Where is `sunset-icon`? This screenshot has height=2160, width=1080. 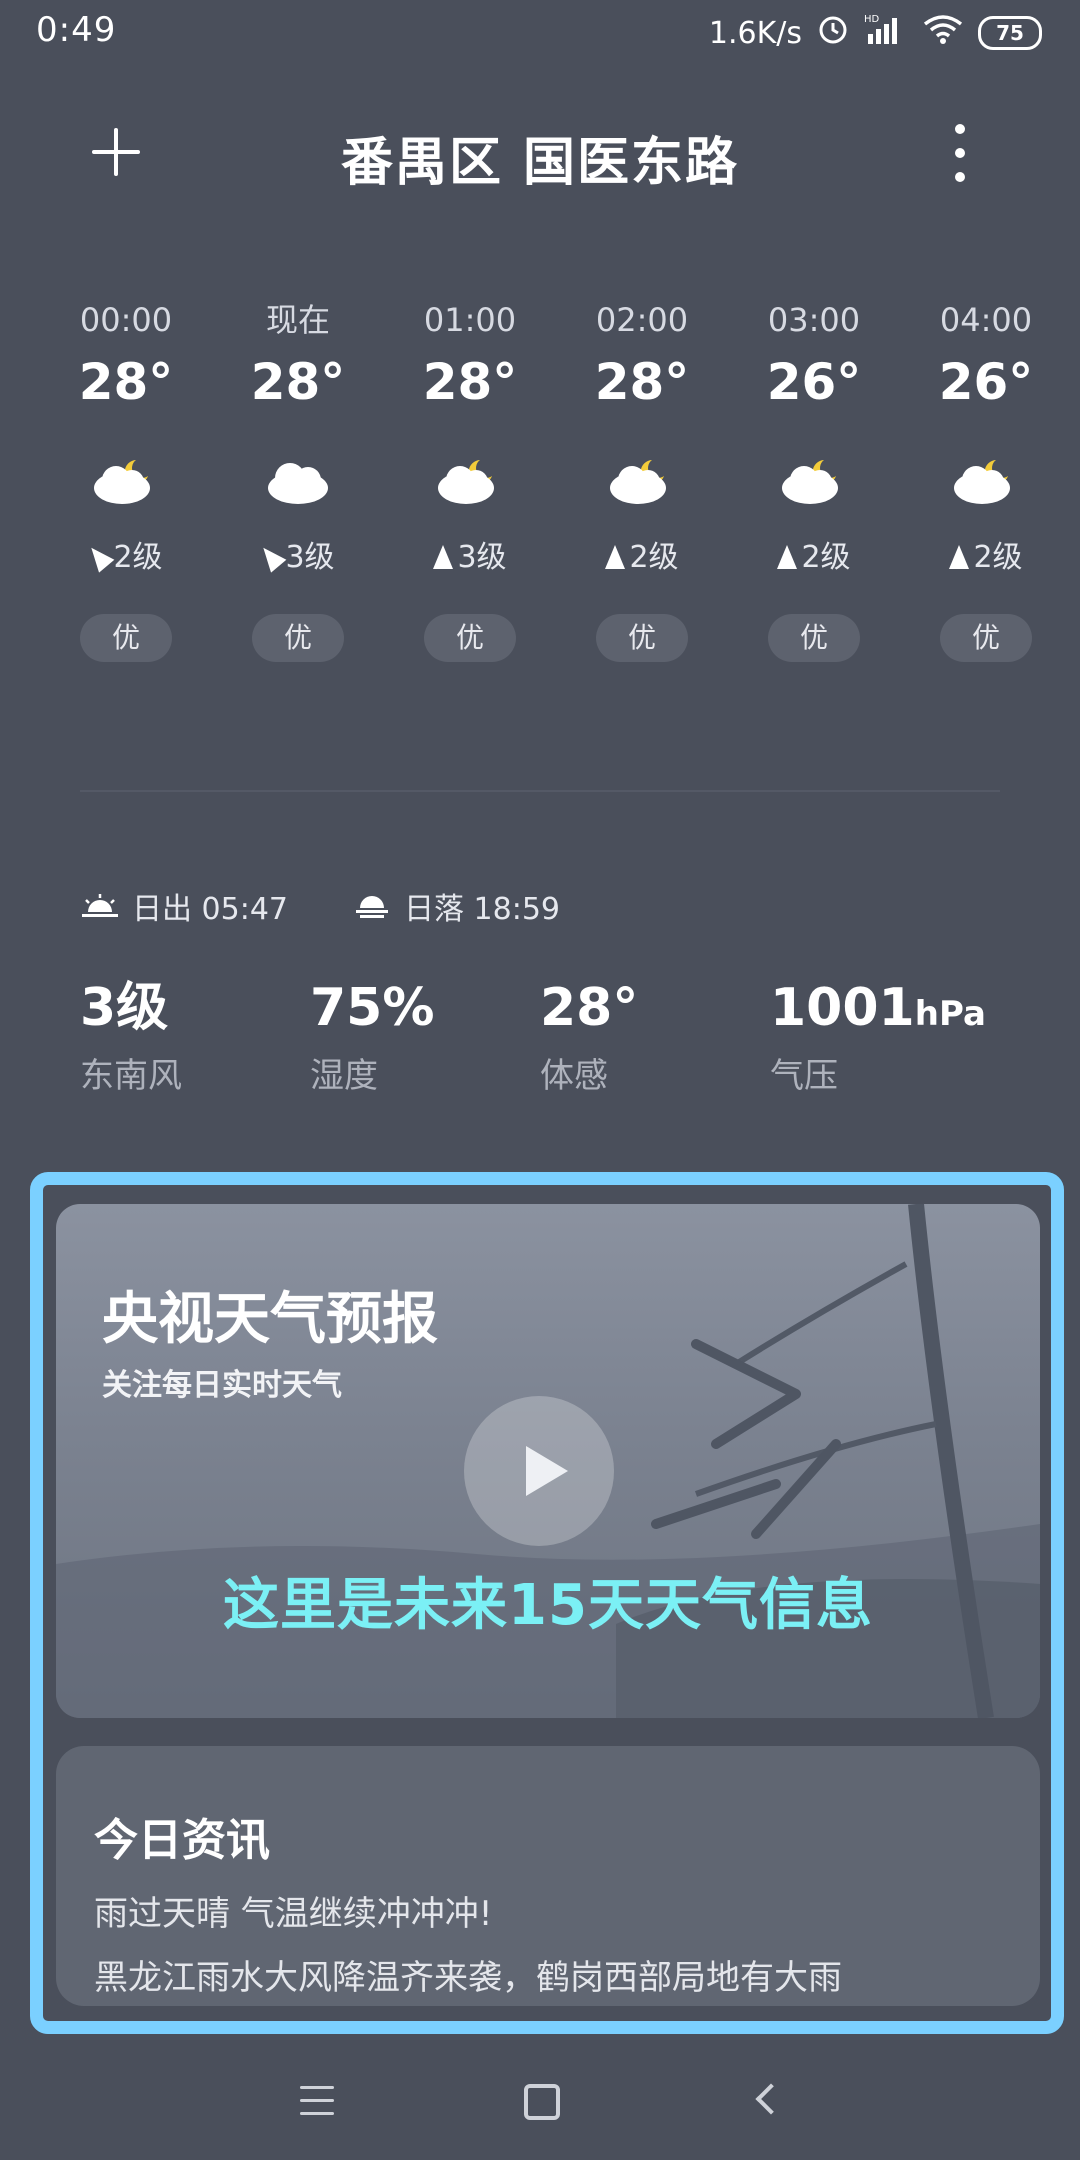
sunset-icon is located at coordinates (372, 906).